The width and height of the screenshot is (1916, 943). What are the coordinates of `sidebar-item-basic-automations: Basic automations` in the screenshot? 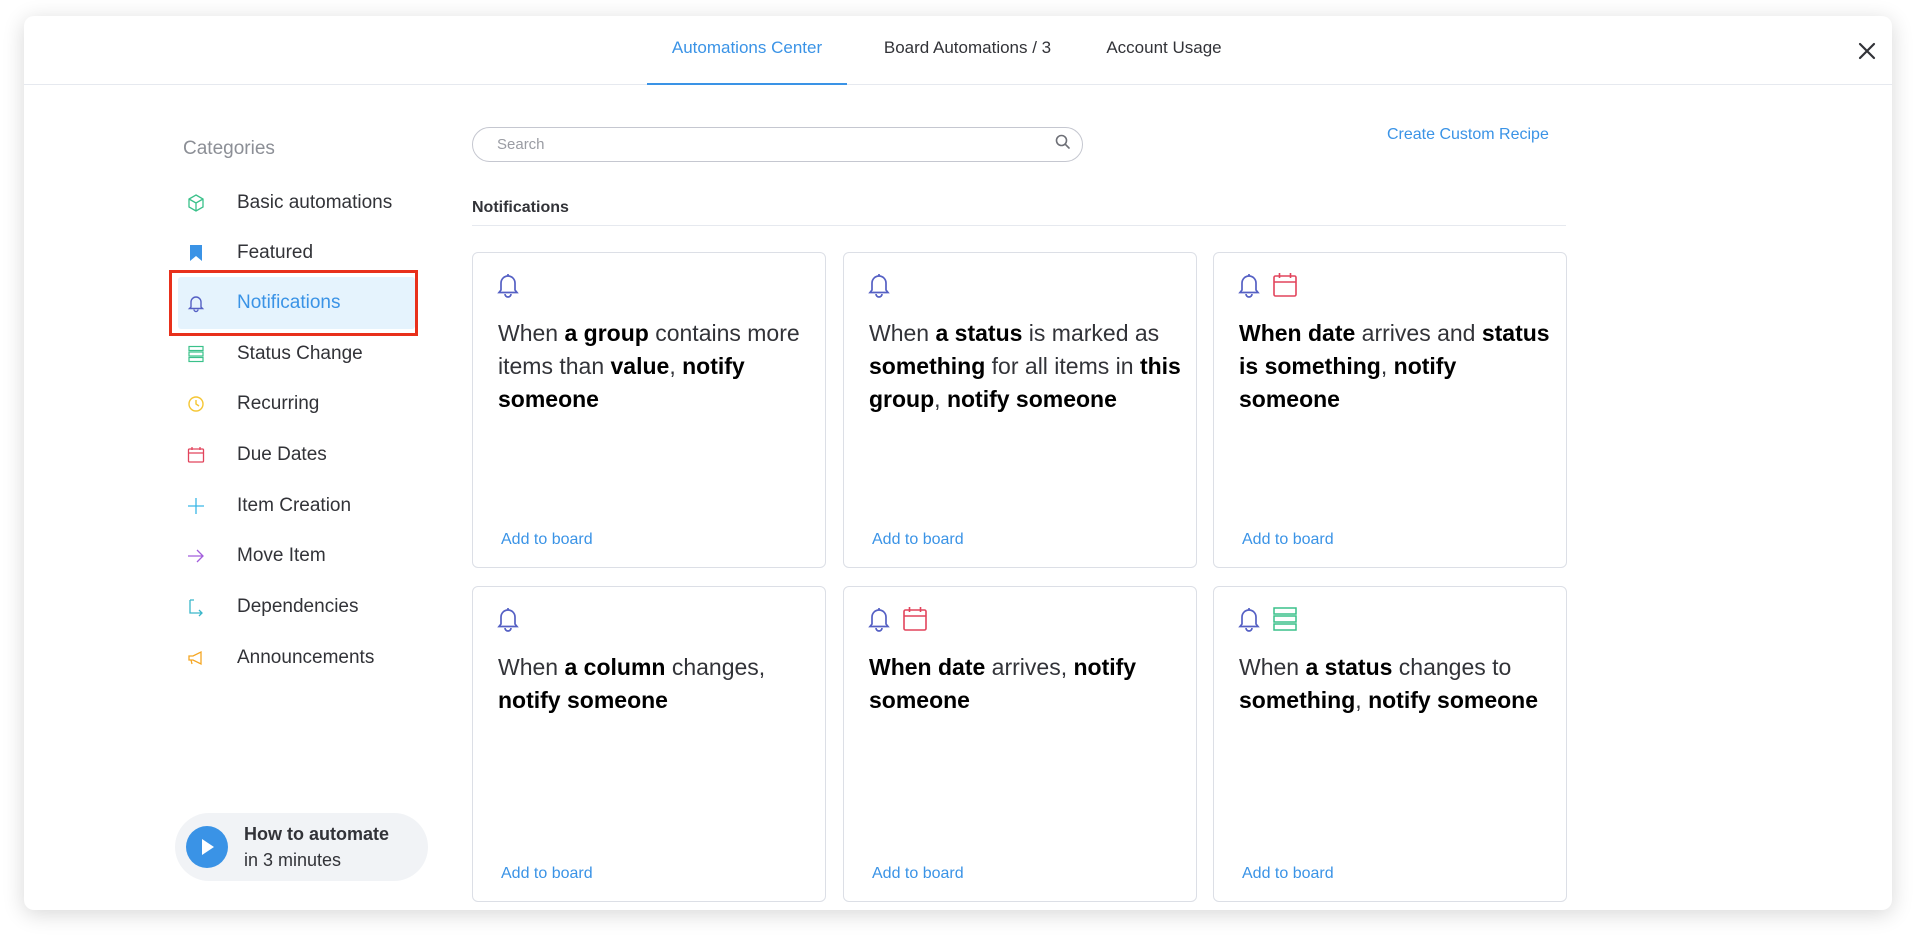 It's located at (303, 203).